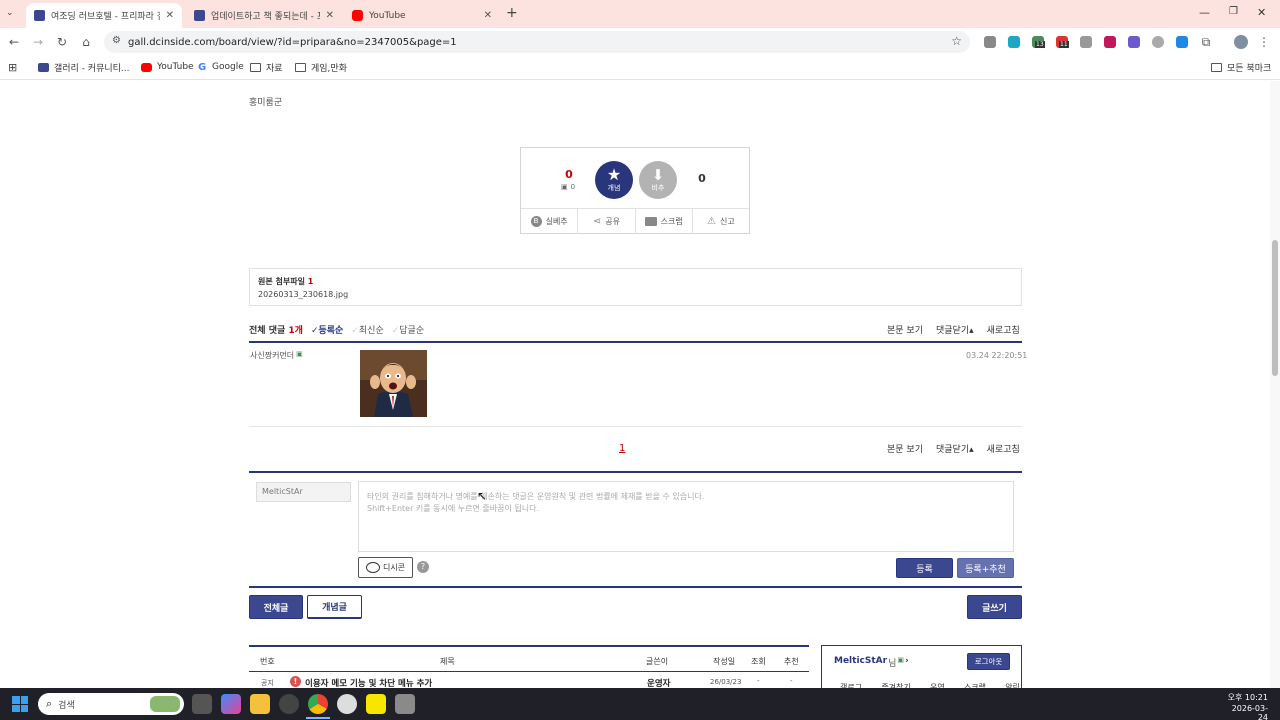  Describe the element at coordinates (310, 281) in the screenshot. I see `attachment-count: 1` at that location.